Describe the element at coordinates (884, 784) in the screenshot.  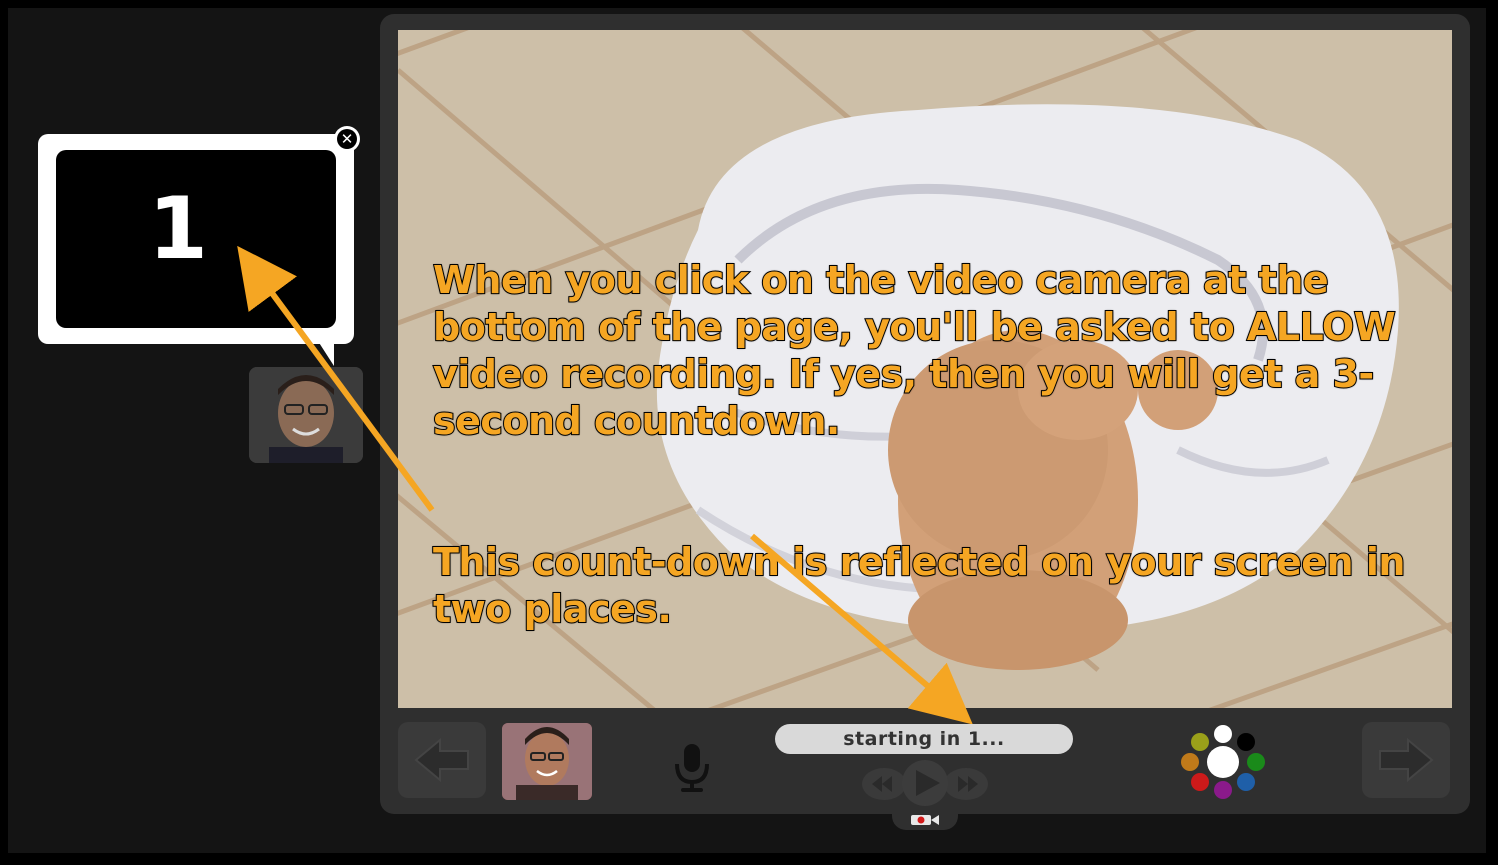
I see `rewind-button` at that location.